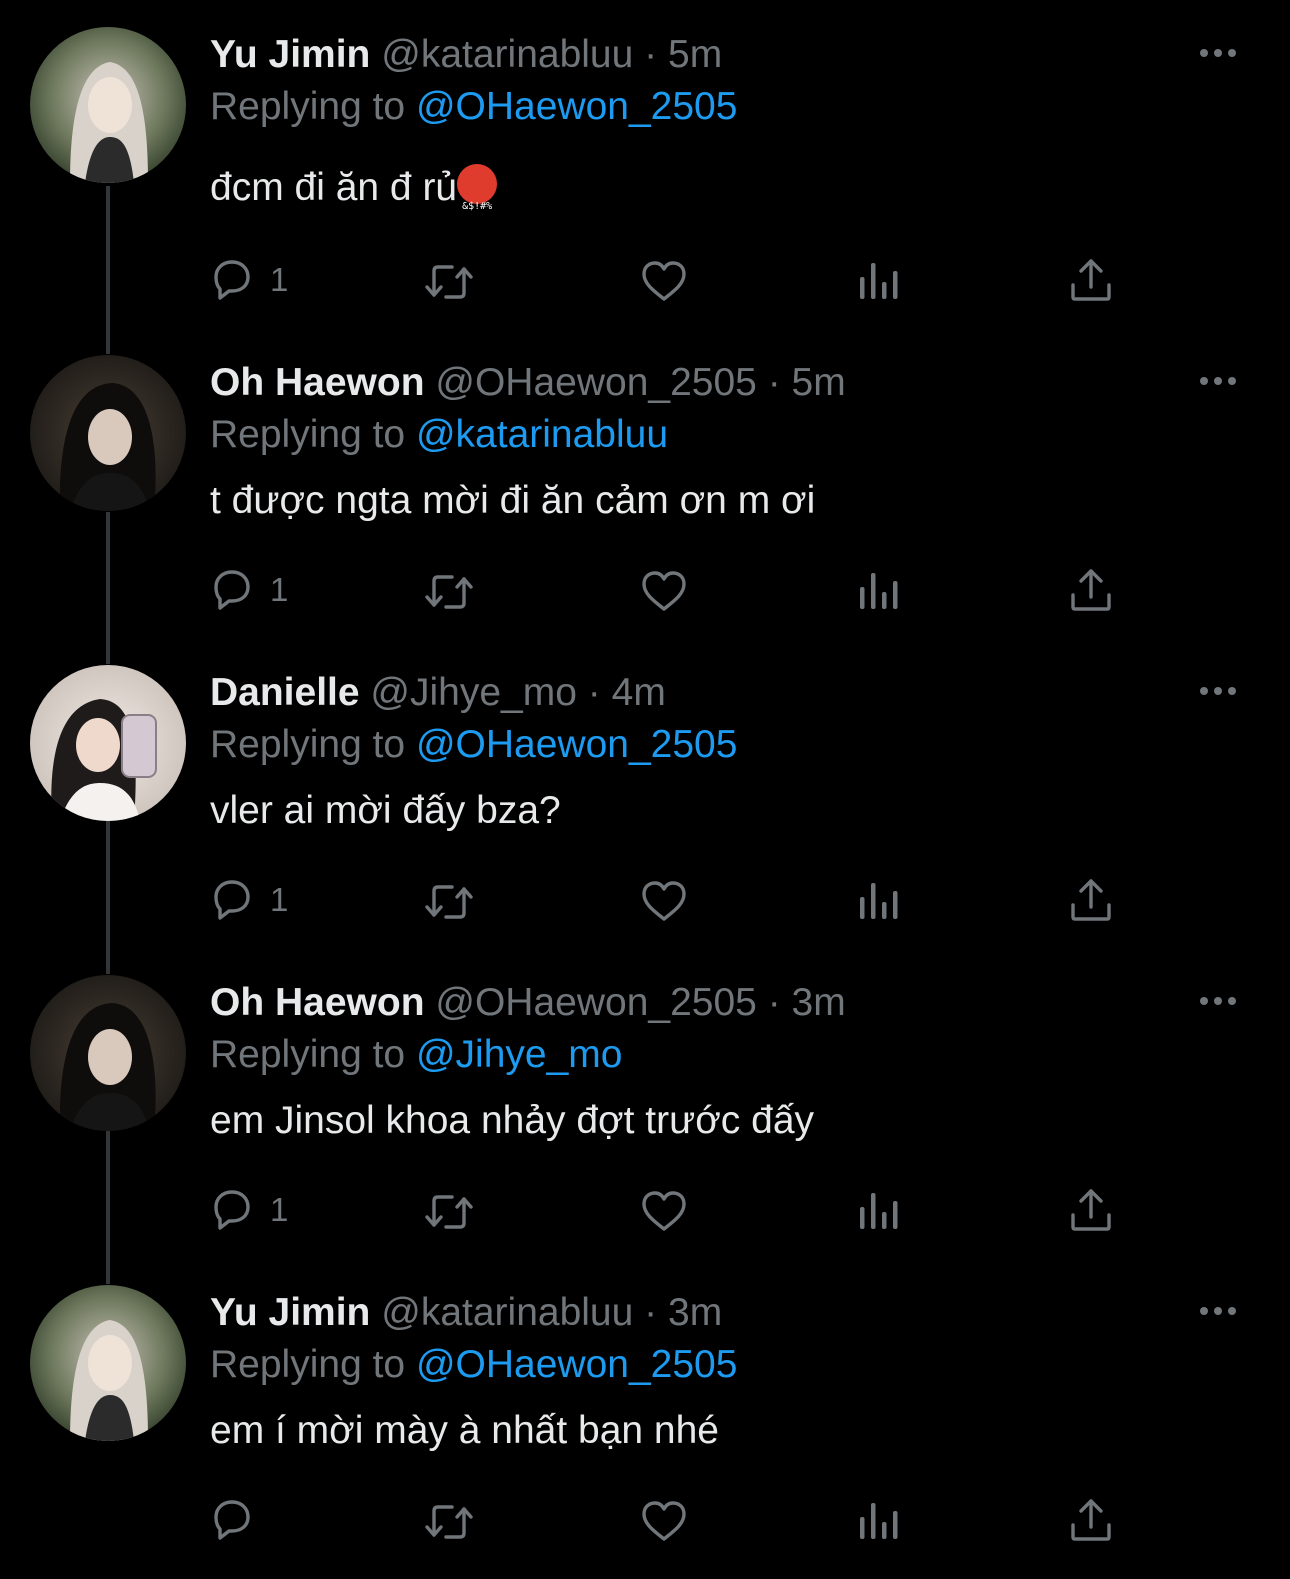  What do you see at coordinates (285, 692) in the screenshot?
I see `author-name: Danielle` at bounding box center [285, 692].